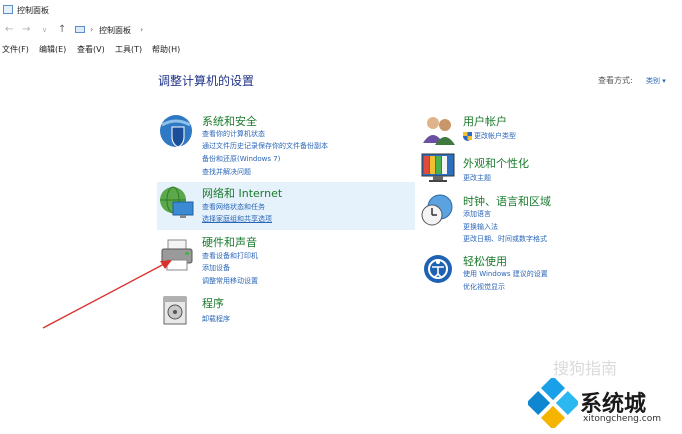  Describe the element at coordinates (585, 368) in the screenshot. I see `sogou-watermark: 搜狗指南` at that location.